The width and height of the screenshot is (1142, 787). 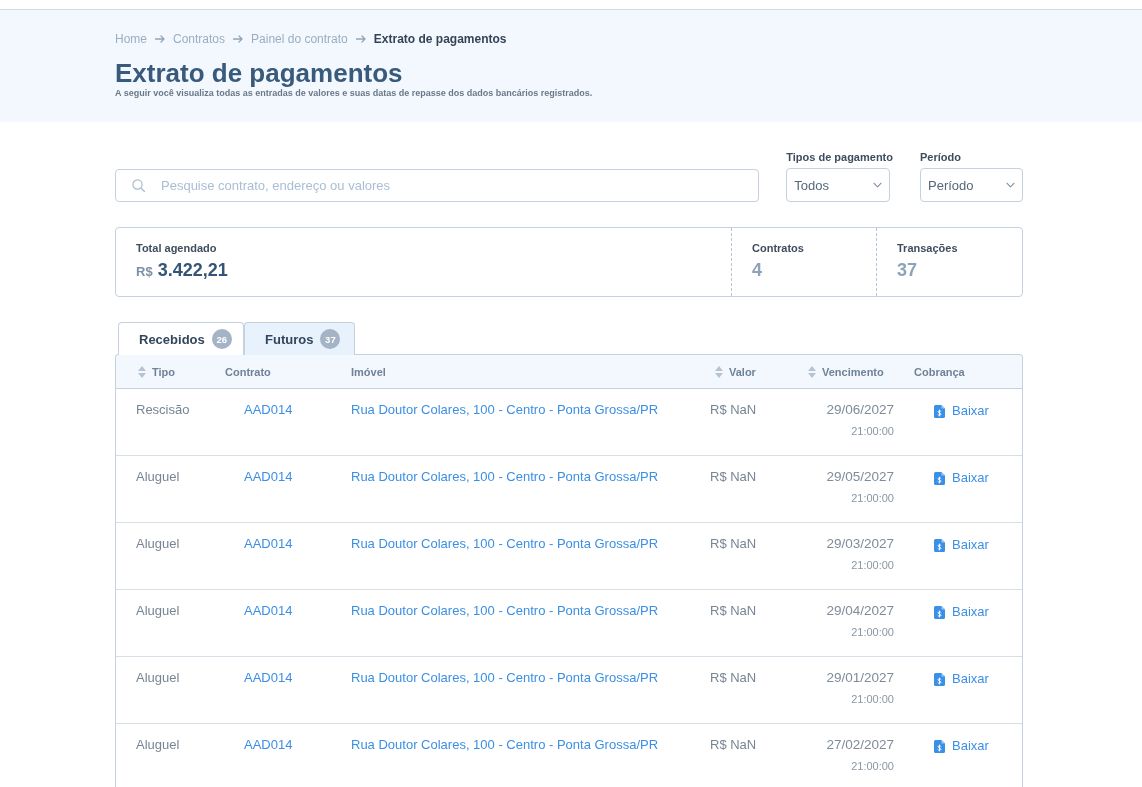 I want to click on summary-label: Total agendado, so click(x=177, y=248).